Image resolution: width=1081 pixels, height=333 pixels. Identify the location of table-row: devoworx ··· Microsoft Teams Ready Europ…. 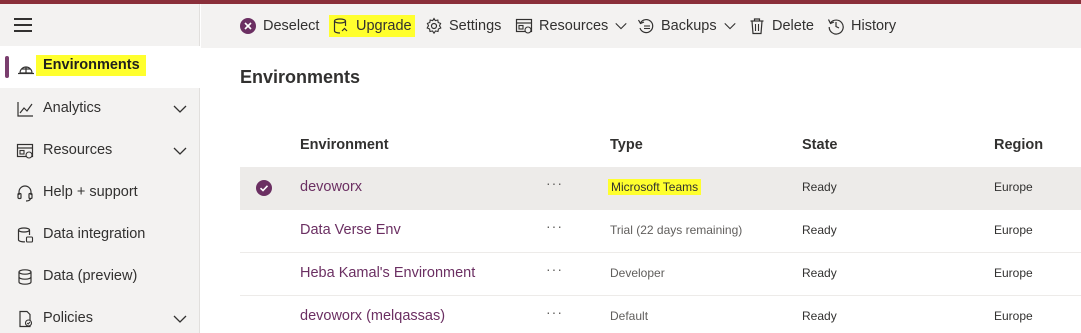
(660, 188).